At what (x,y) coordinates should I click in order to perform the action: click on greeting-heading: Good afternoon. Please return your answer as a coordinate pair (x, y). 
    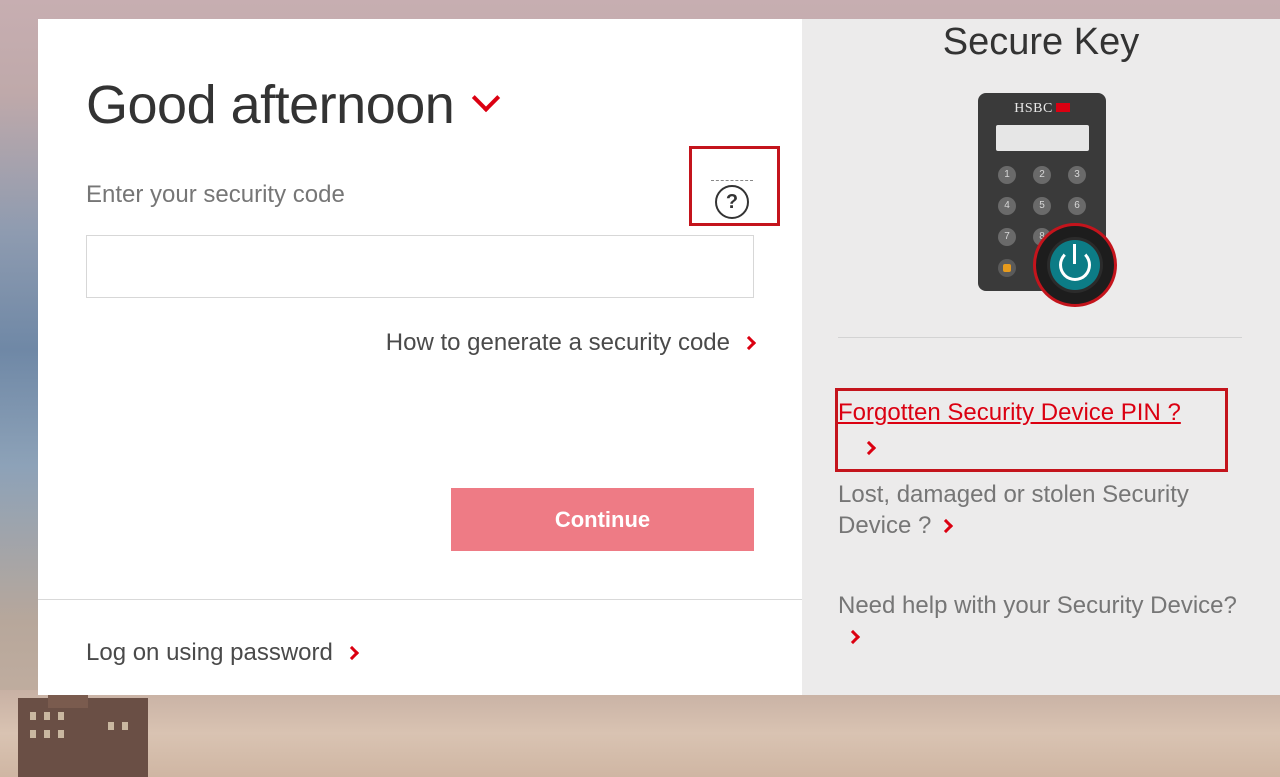
    Looking at the image, I should click on (293, 105).